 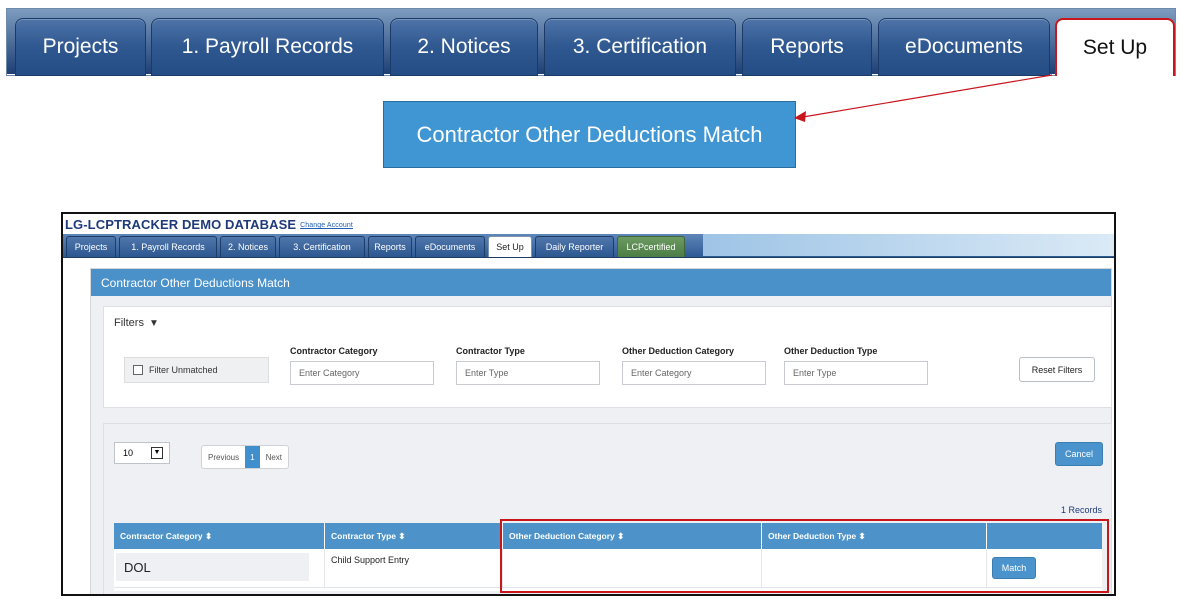 What do you see at coordinates (157, 453) in the screenshot?
I see `chevron-down-icon: ▼` at bounding box center [157, 453].